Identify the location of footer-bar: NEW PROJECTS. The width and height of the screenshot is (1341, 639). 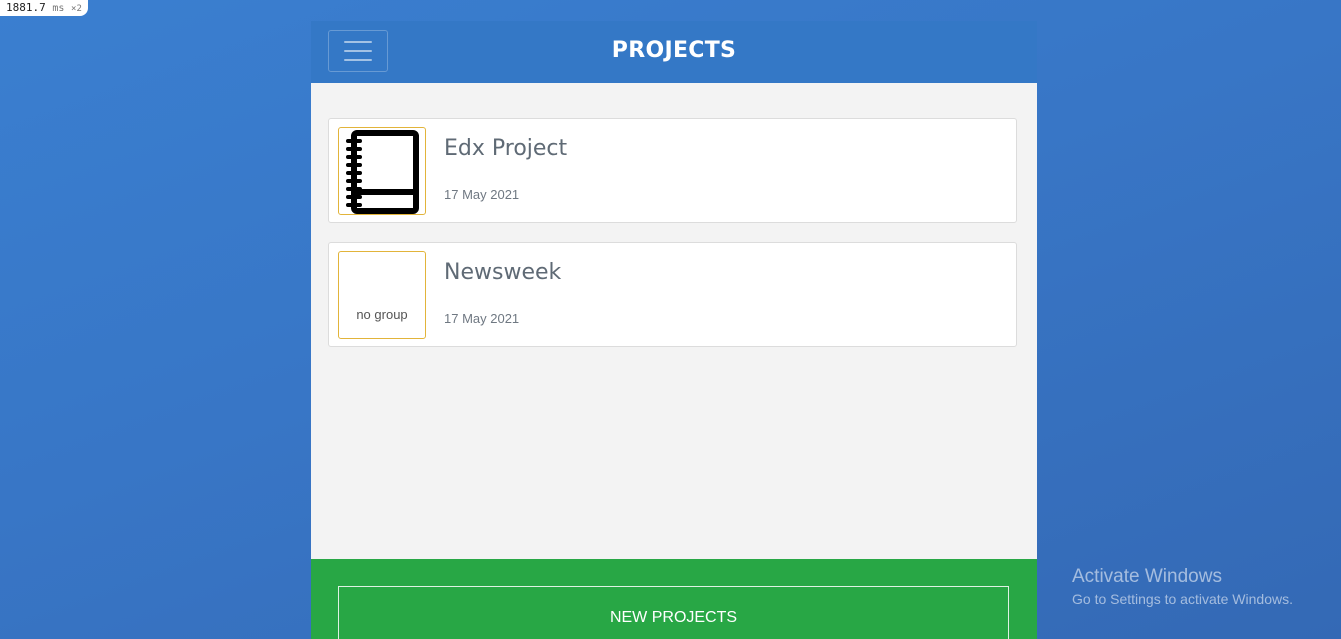
(674, 599).